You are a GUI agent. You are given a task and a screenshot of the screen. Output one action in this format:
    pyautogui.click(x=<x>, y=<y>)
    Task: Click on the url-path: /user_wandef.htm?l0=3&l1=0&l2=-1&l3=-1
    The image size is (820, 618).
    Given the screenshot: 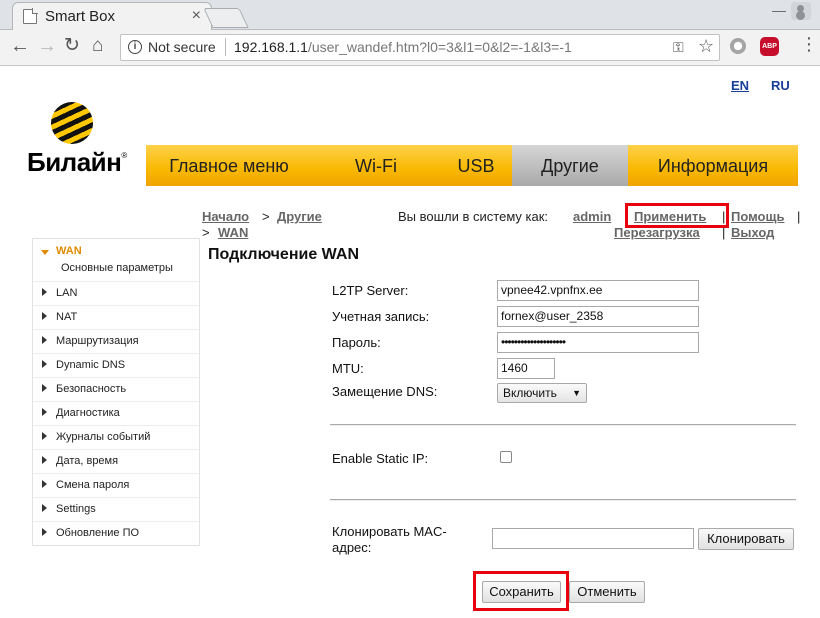 What is the action you would take?
    pyautogui.click(x=439, y=47)
    